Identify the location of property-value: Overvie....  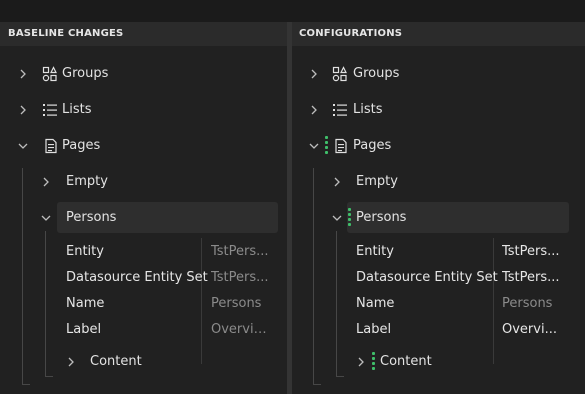
(240, 329).